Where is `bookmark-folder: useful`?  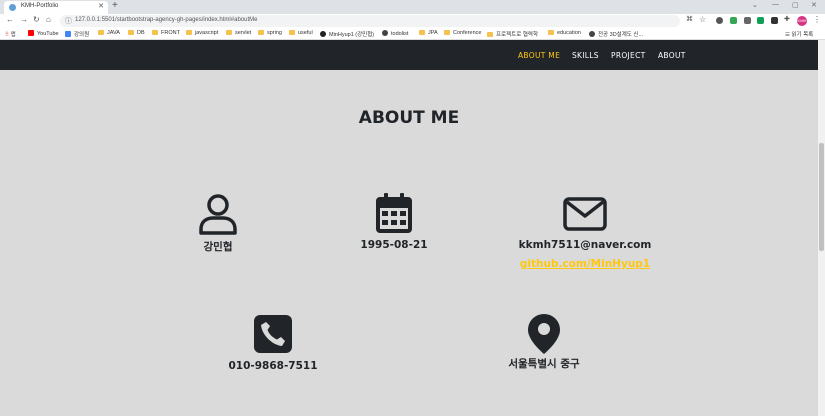 bookmark-folder: useful is located at coordinates (301, 33).